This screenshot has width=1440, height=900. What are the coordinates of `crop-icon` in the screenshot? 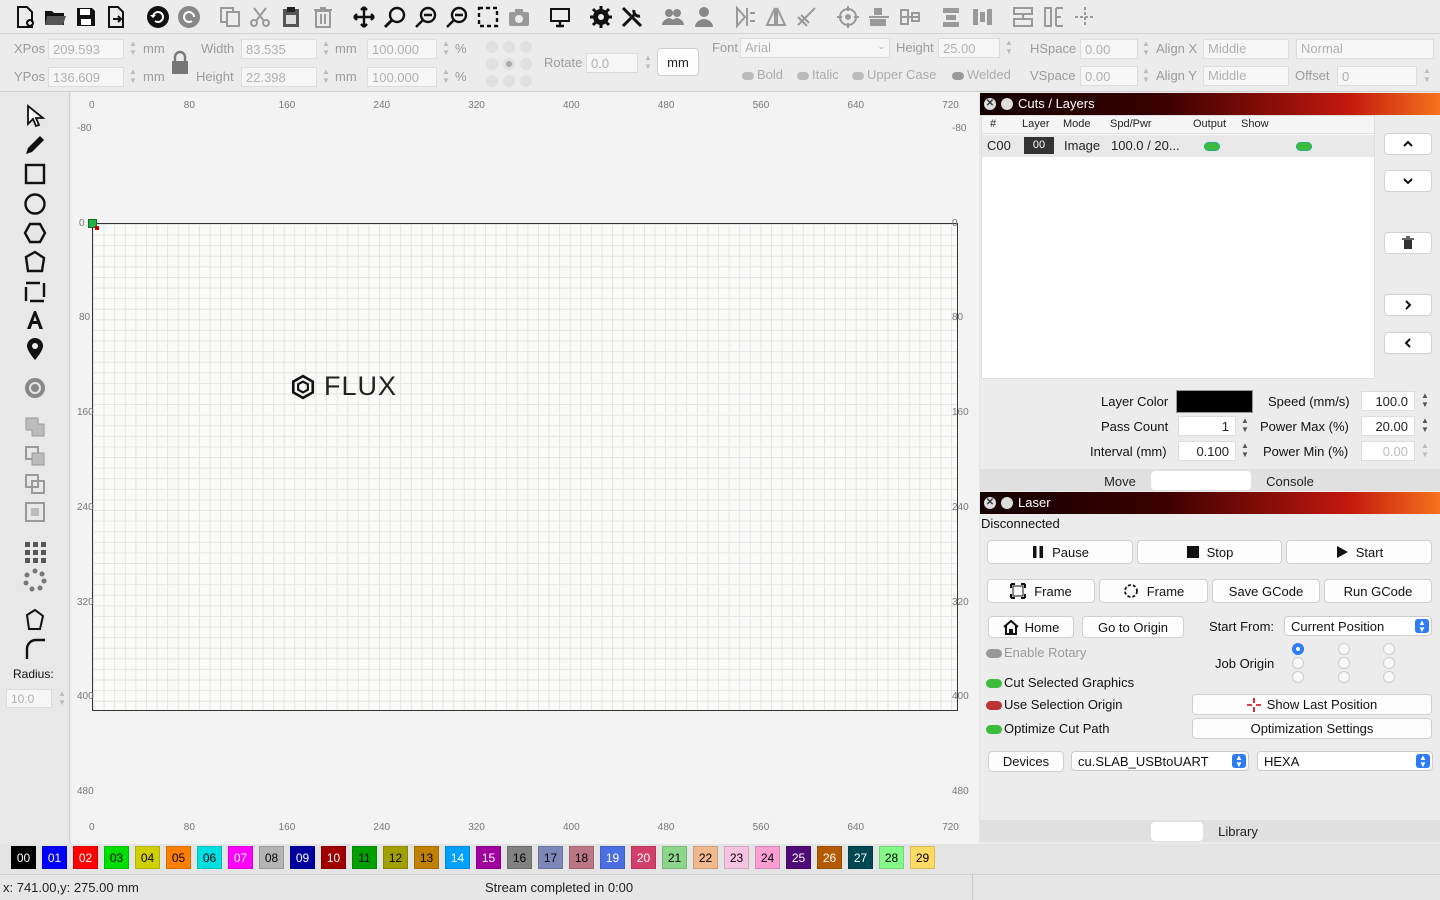 It's located at (35, 292).